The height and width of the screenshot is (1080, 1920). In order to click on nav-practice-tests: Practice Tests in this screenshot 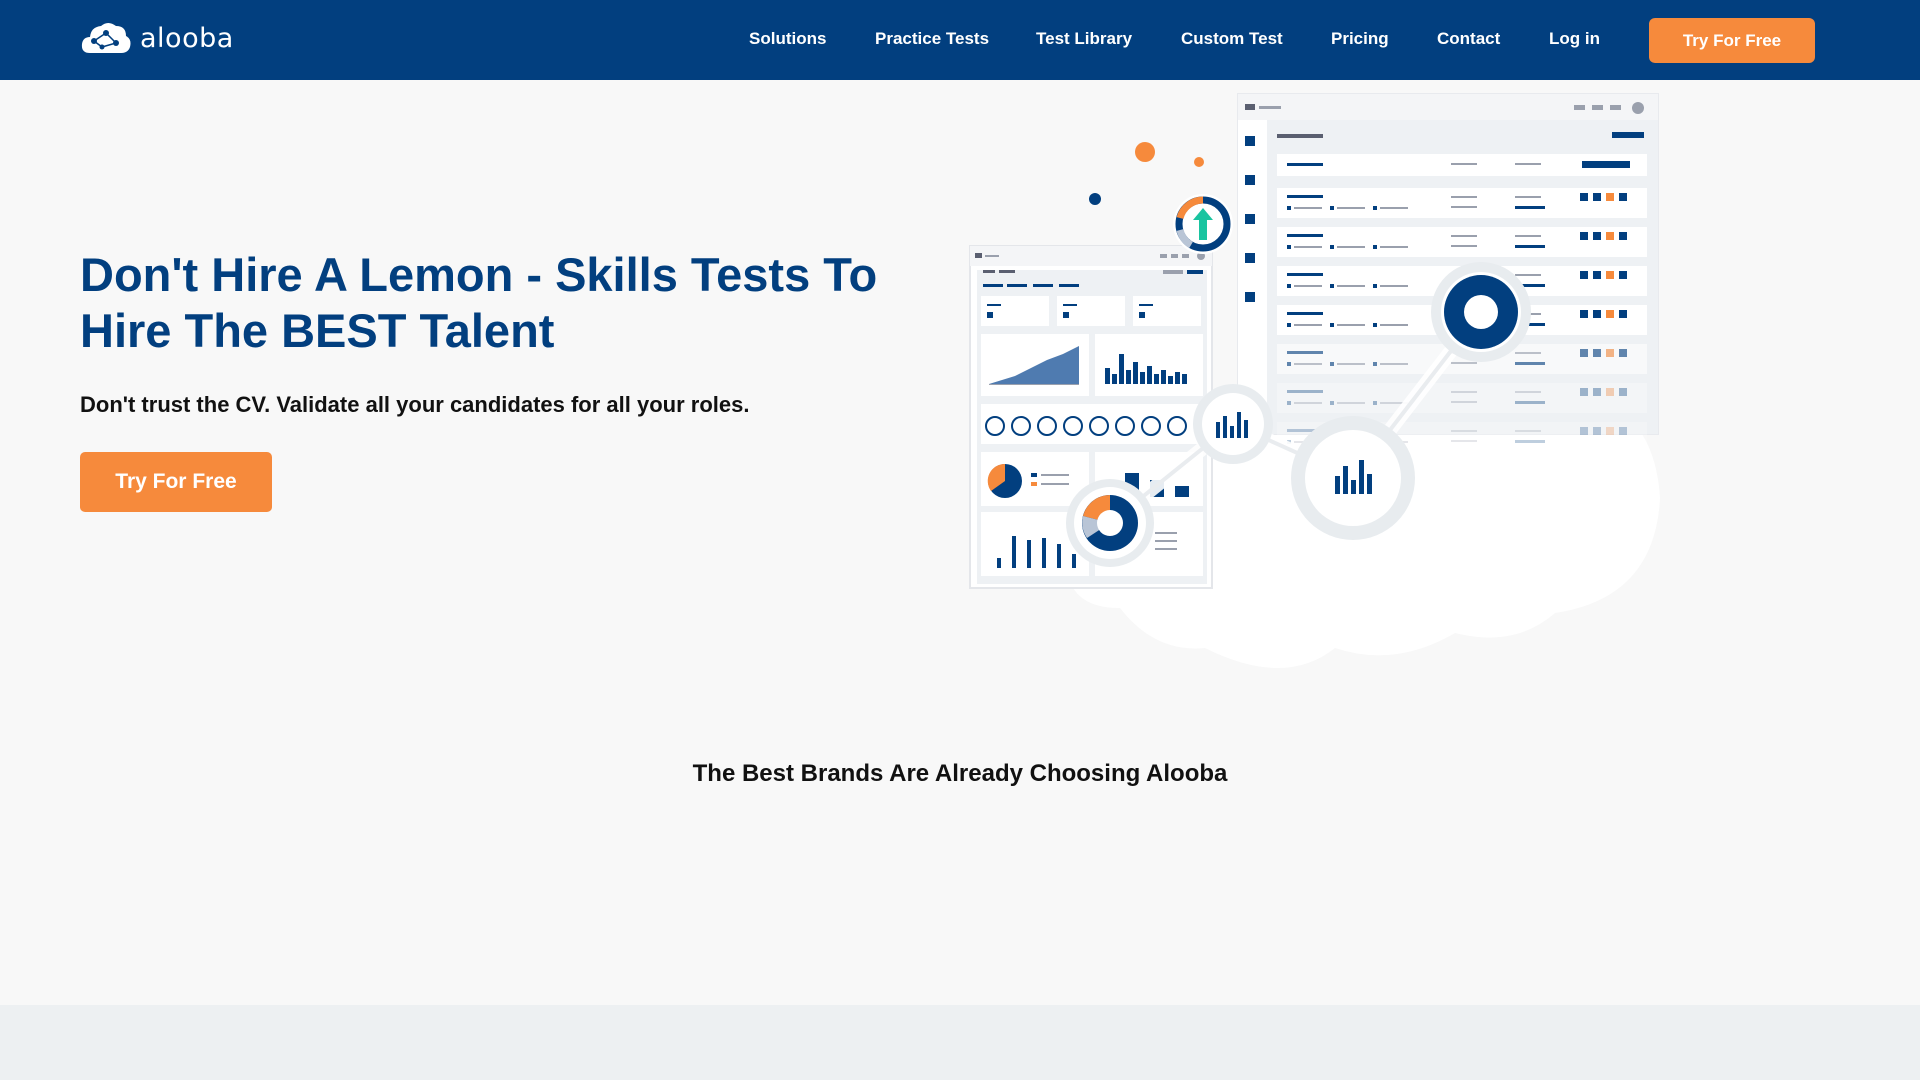, I will do `click(932, 39)`.